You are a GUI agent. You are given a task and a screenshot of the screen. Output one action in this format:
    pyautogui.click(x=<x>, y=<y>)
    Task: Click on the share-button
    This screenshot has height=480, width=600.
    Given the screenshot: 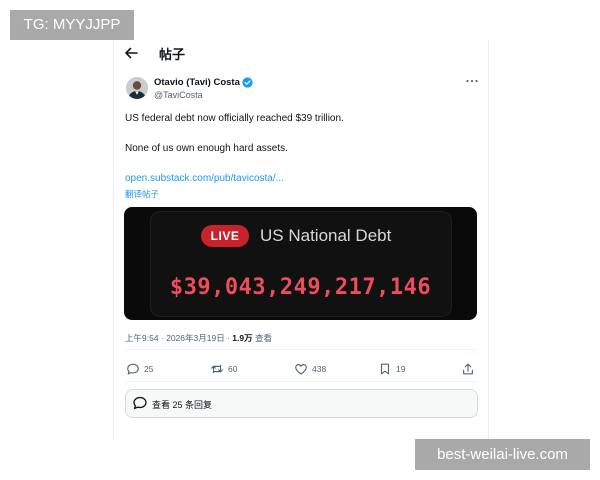 What is the action you would take?
    pyautogui.click(x=468, y=369)
    